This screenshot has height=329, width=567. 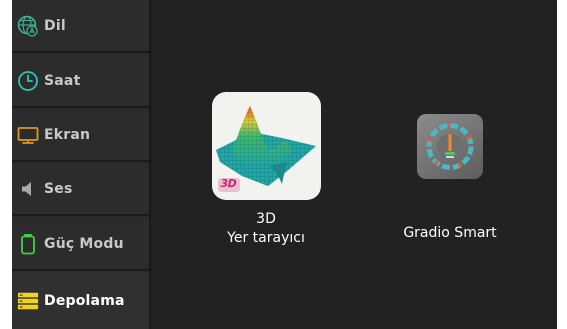 What do you see at coordinates (55, 25) in the screenshot?
I see `sidebar-item-label: Dil` at bounding box center [55, 25].